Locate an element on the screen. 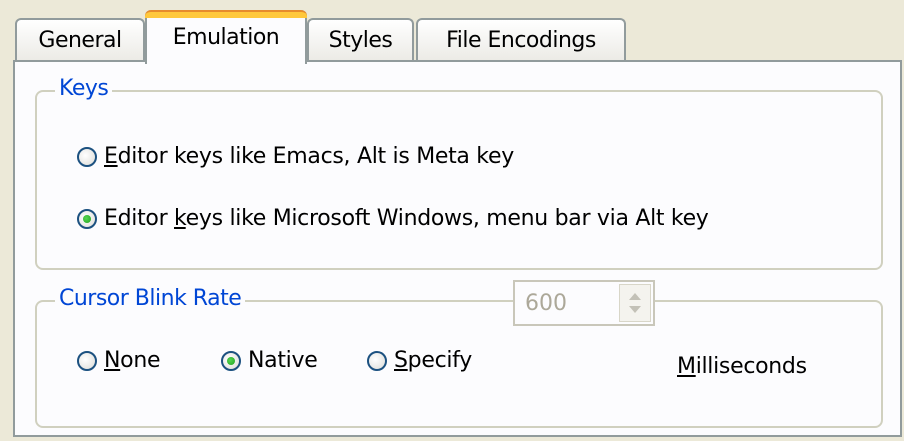 The height and width of the screenshot is (441, 904). radio-blink-none: None is located at coordinates (119, 360).